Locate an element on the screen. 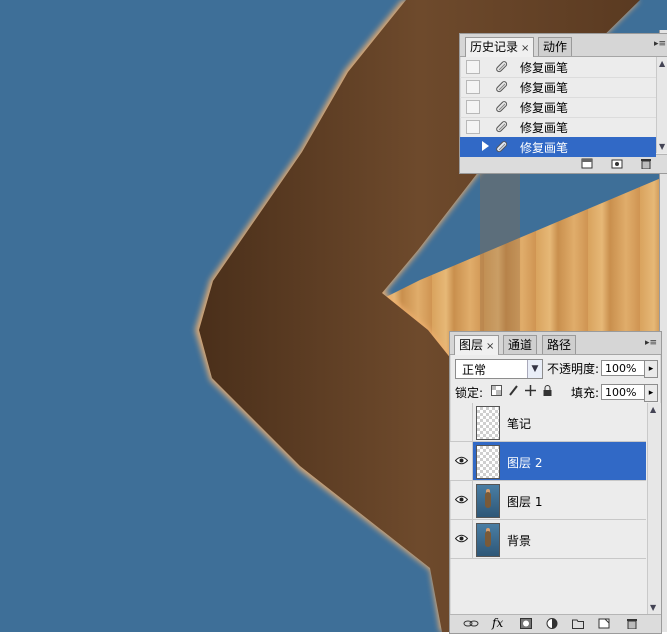 The height and width of the screenshot is (634, 667). tab-layers-label: 图层 is located at coordinates (471, 345).